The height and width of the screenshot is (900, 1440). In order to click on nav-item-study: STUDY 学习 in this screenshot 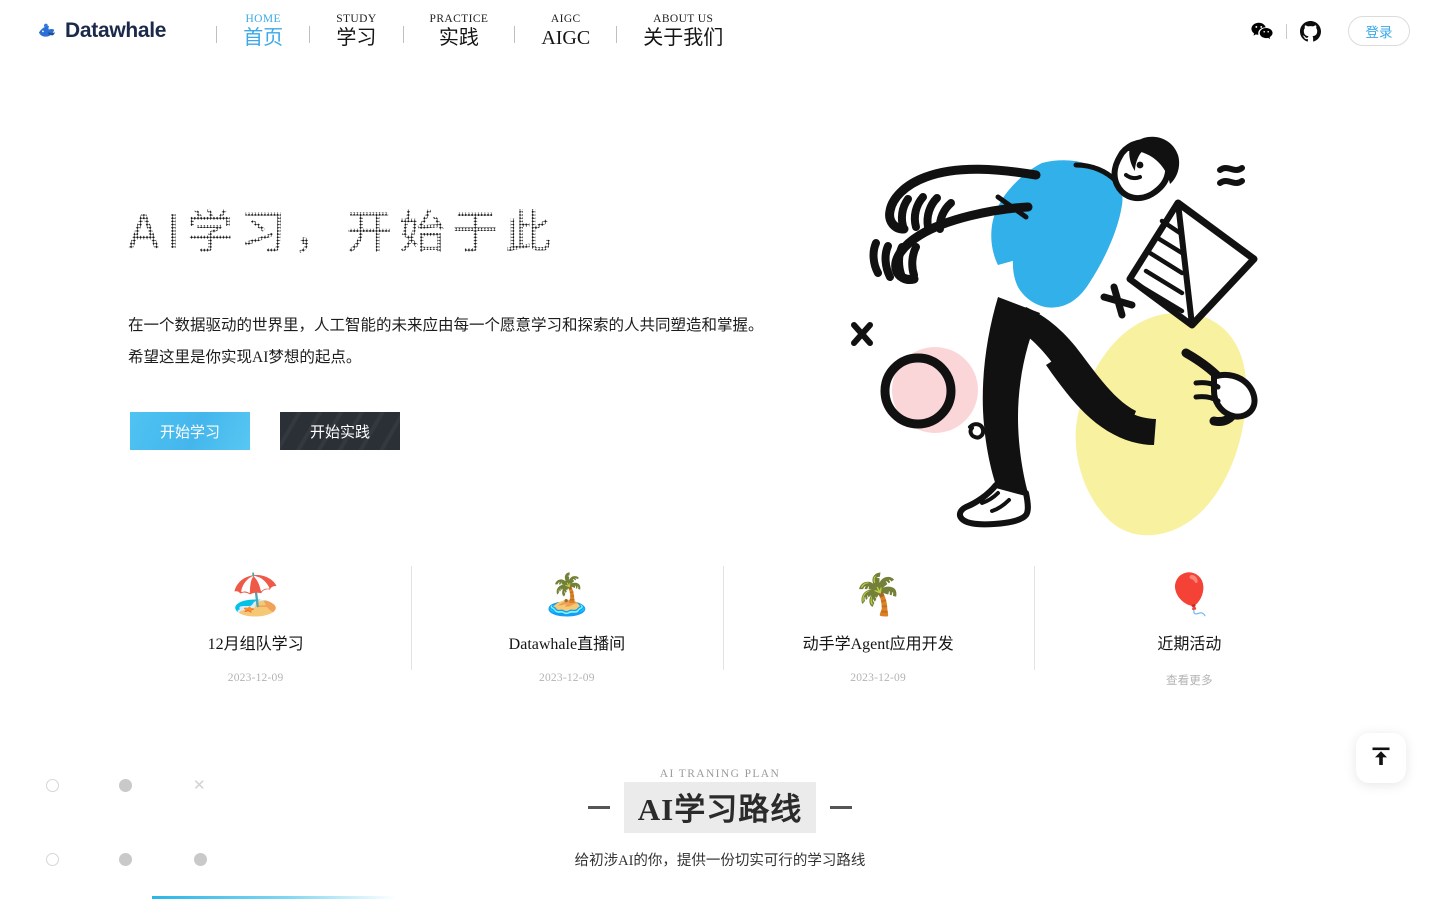, I will do `click(356, 31)`.